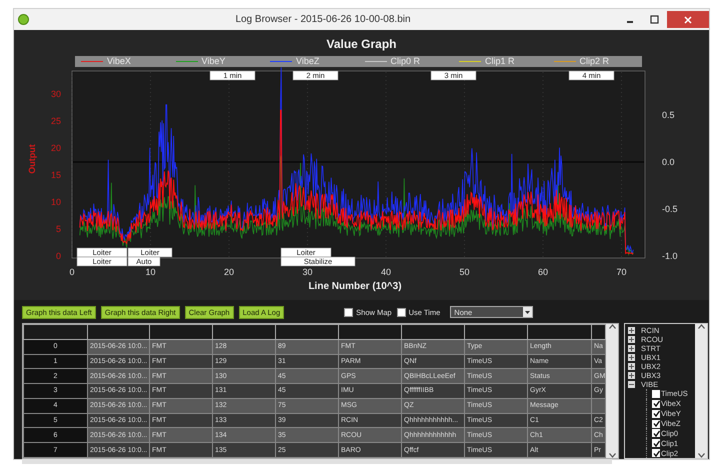 This screenshot has height=465, width=723. I want to click on close-icon, so click(688, 20).